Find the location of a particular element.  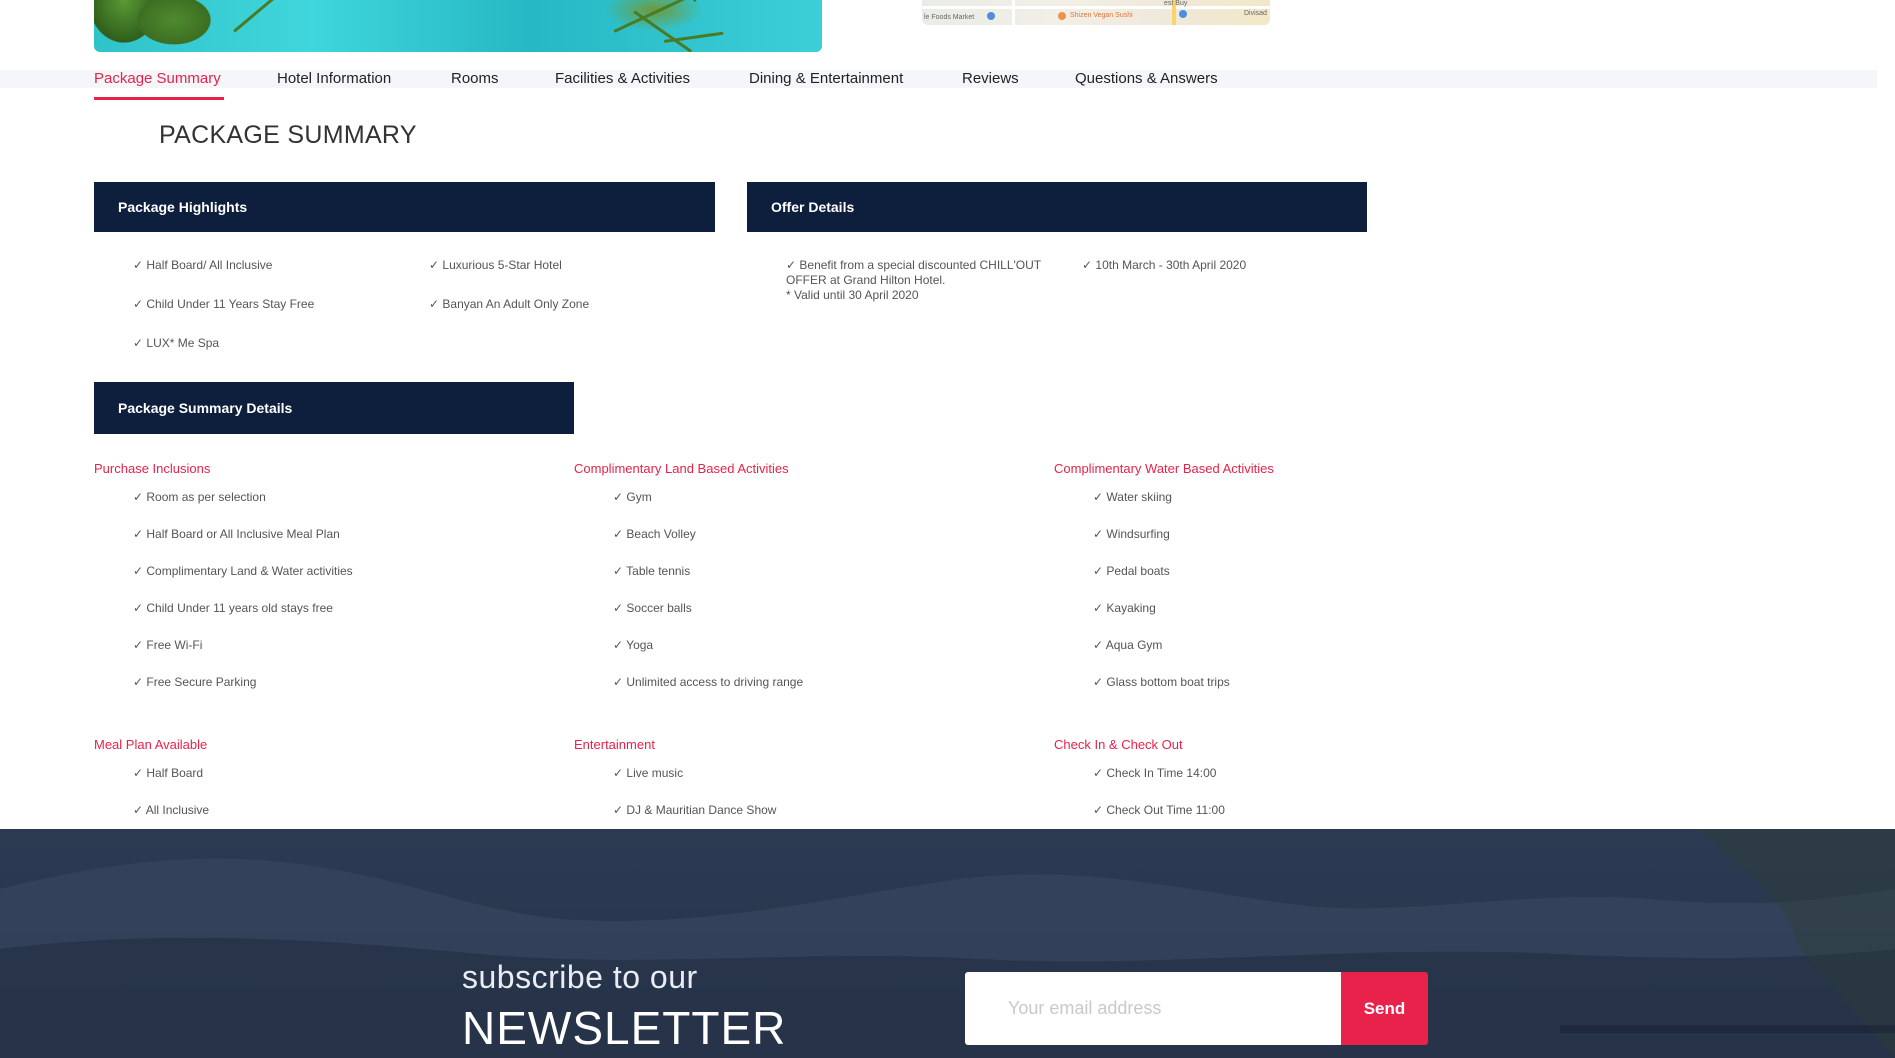

water-activity-item: ✓ Pedal boats is located at coordinates (1131, 571).